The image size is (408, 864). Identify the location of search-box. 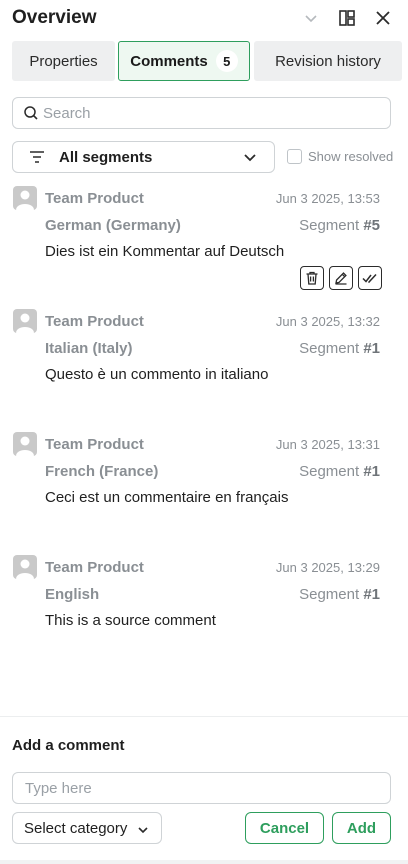
(201, 113).